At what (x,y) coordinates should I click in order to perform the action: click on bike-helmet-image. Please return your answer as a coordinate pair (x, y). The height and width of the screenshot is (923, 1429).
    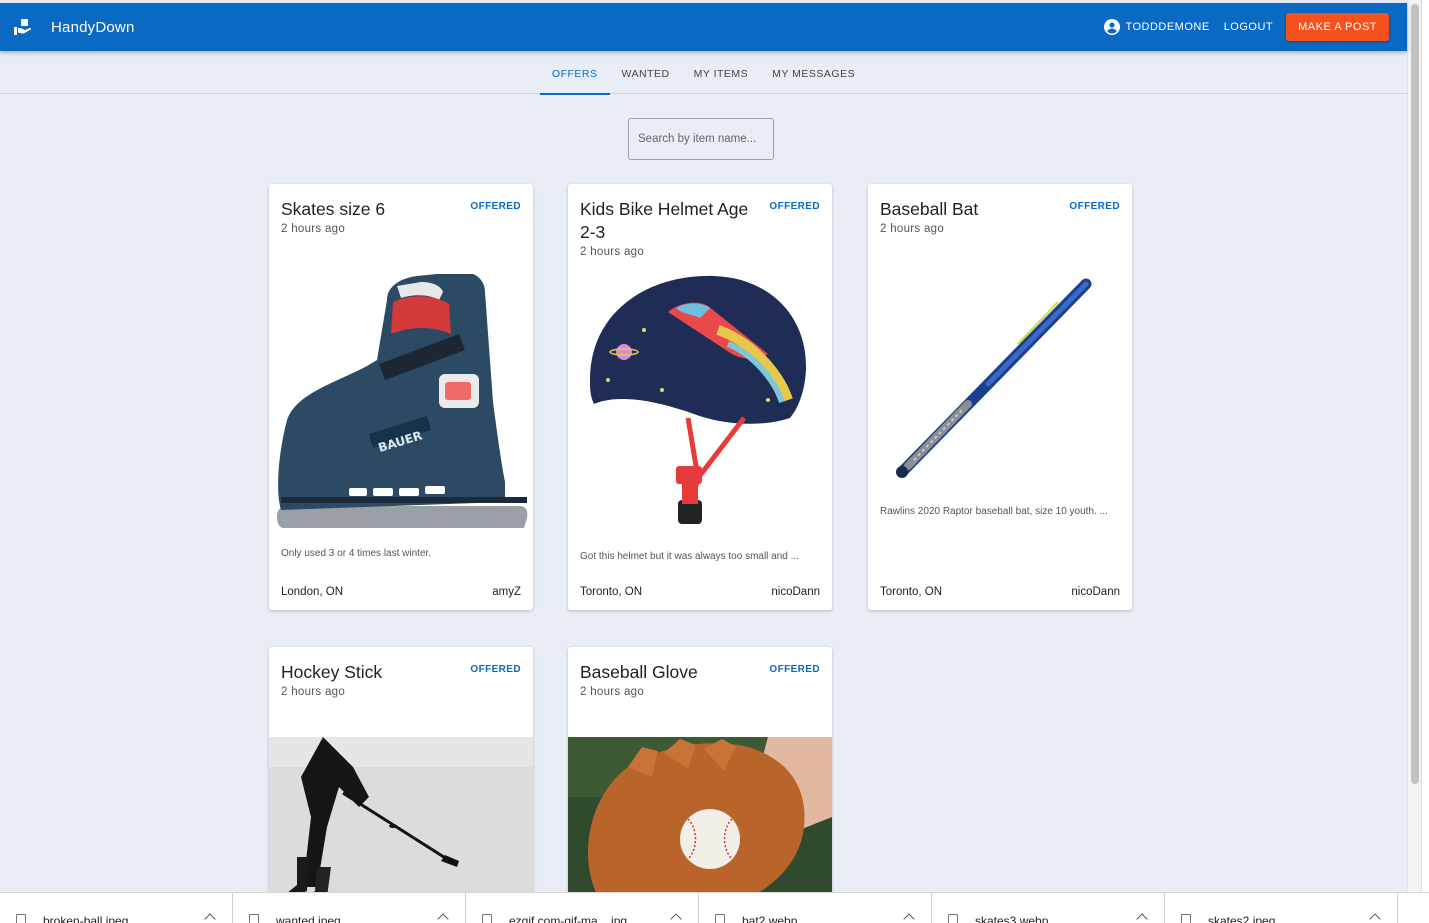
    Looking at the image, I should click on (700, 405).